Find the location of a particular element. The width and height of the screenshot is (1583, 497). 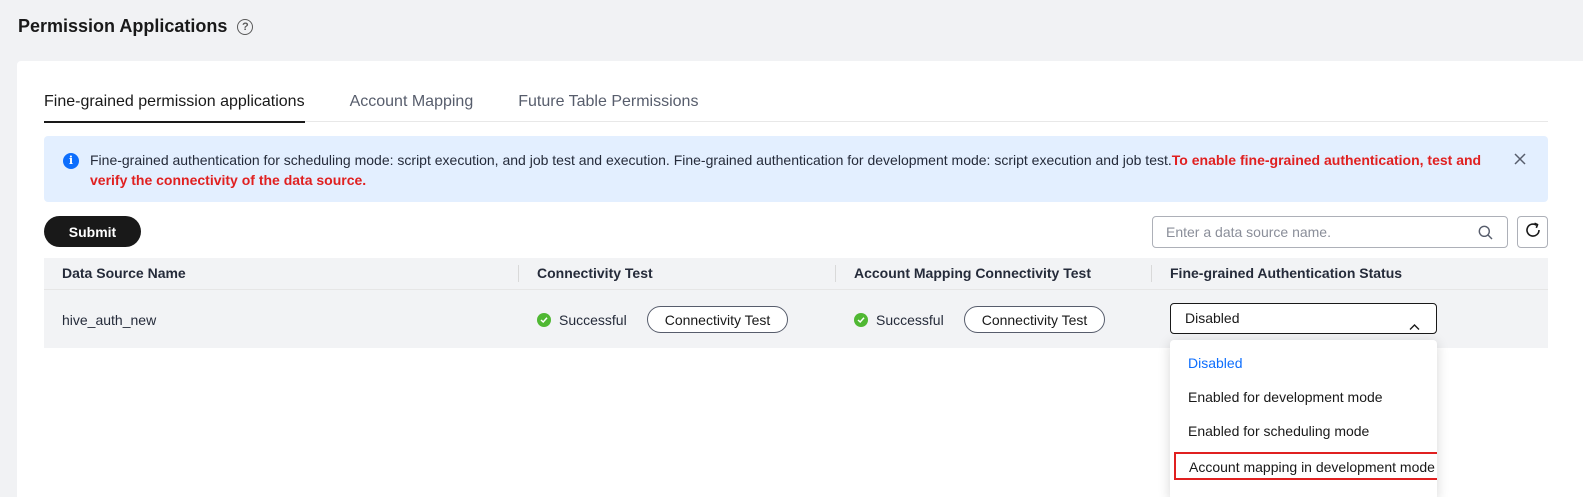

refresh-button is located at coordinates (1532, 232).